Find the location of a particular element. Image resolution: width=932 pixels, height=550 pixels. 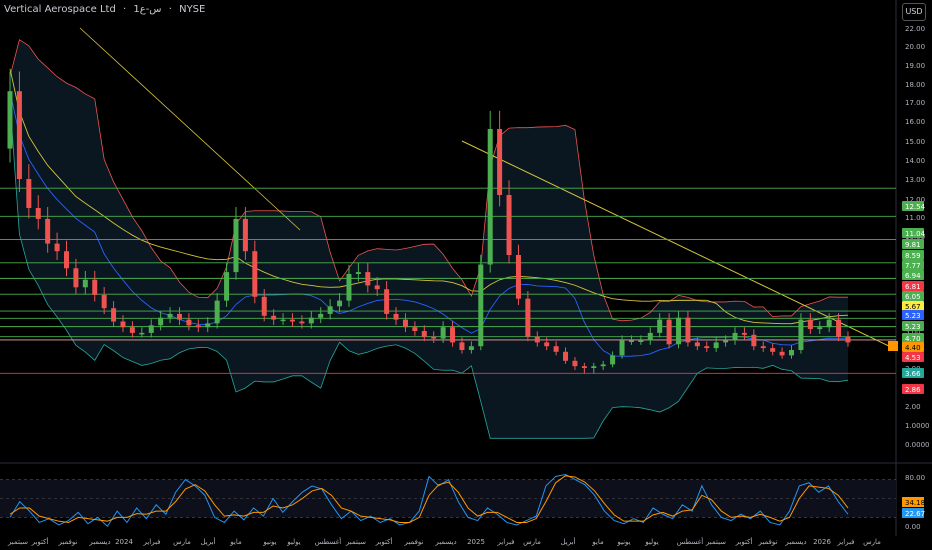

time-axis-tick: فبراير is located at coordinates (845, 542).